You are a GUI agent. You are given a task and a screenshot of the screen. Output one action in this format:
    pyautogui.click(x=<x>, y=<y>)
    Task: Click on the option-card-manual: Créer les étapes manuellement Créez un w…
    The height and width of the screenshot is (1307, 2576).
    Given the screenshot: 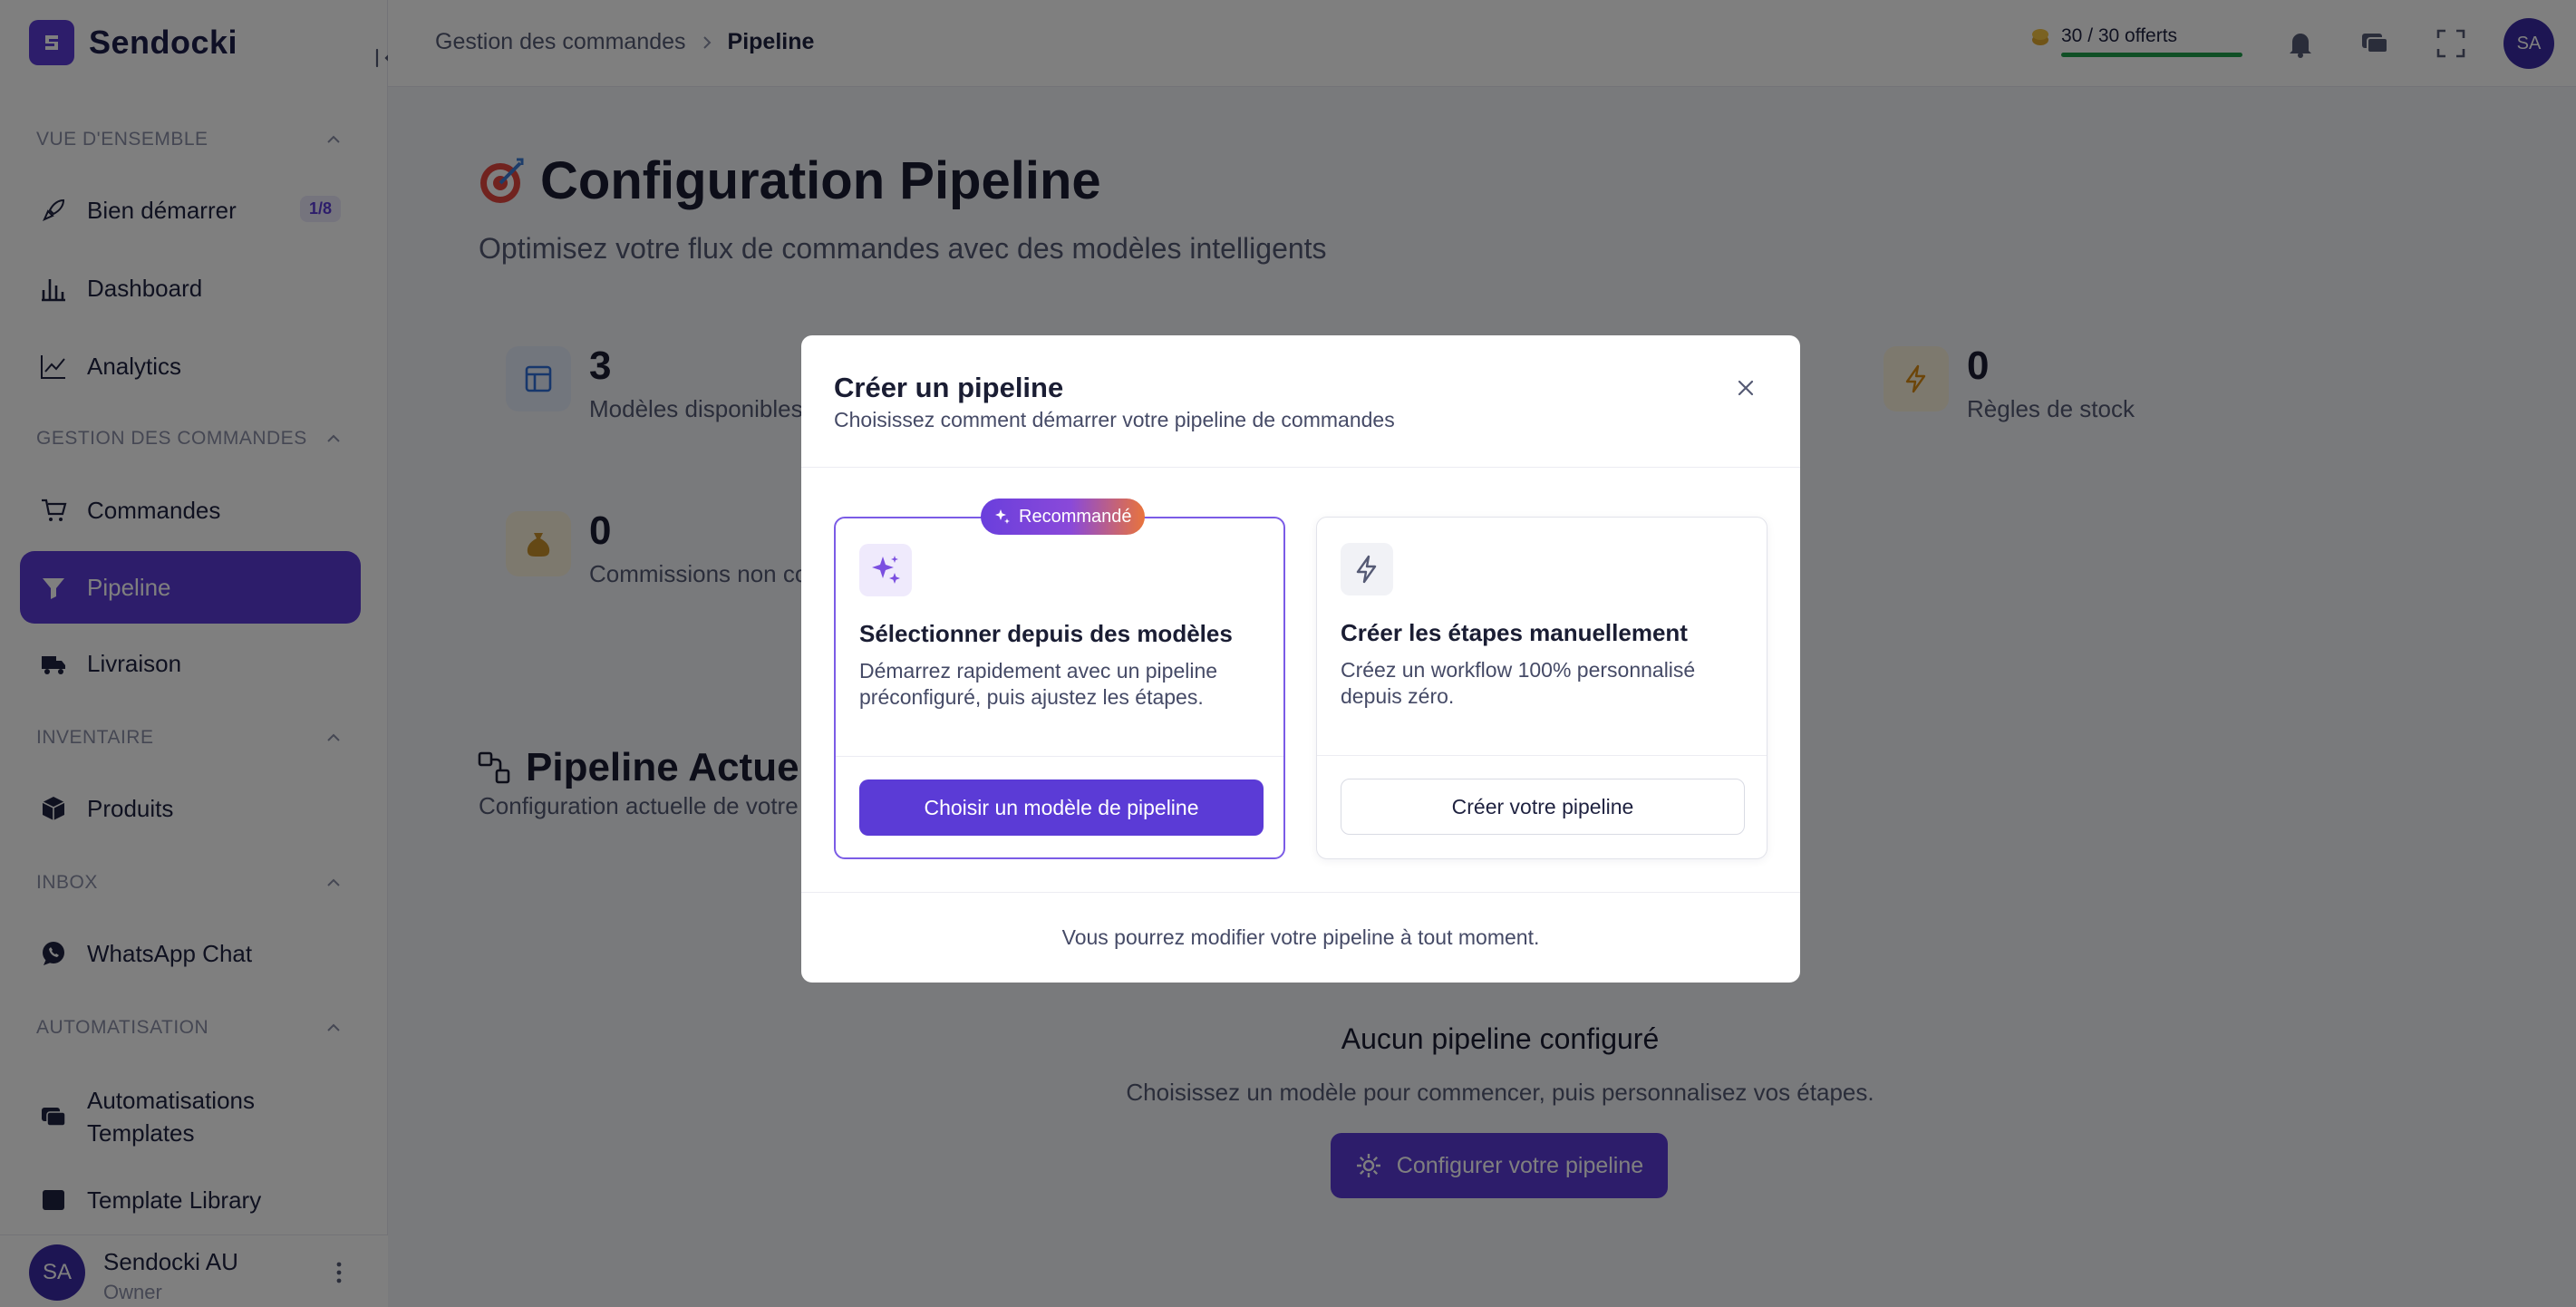 What is the action you would take?
    pyautogui.click(x=1541, y=688)
    